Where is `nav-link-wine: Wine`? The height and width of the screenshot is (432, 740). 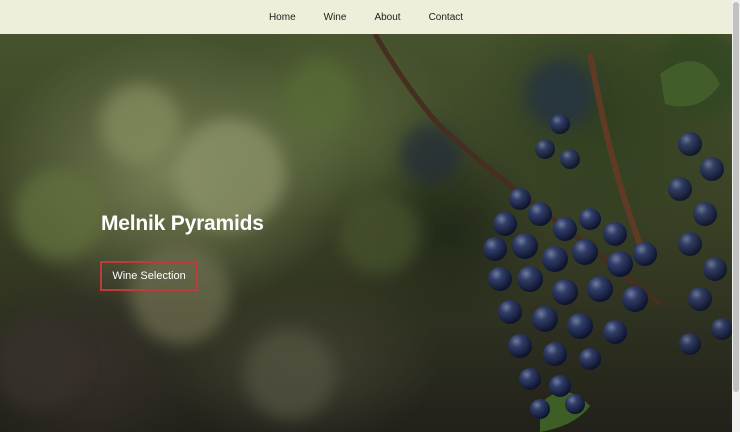 nav-link-wine: Wine is located at coordinates (335, 17).